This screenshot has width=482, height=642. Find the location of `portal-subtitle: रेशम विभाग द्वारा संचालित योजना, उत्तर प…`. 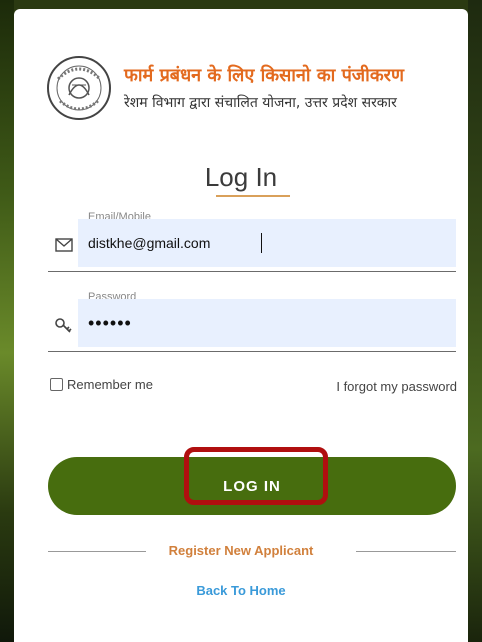

portal-subtitle: रेशम विभाग द्वारा संचालित योजना, उत्तर प… is located at coordinates (260, 103).